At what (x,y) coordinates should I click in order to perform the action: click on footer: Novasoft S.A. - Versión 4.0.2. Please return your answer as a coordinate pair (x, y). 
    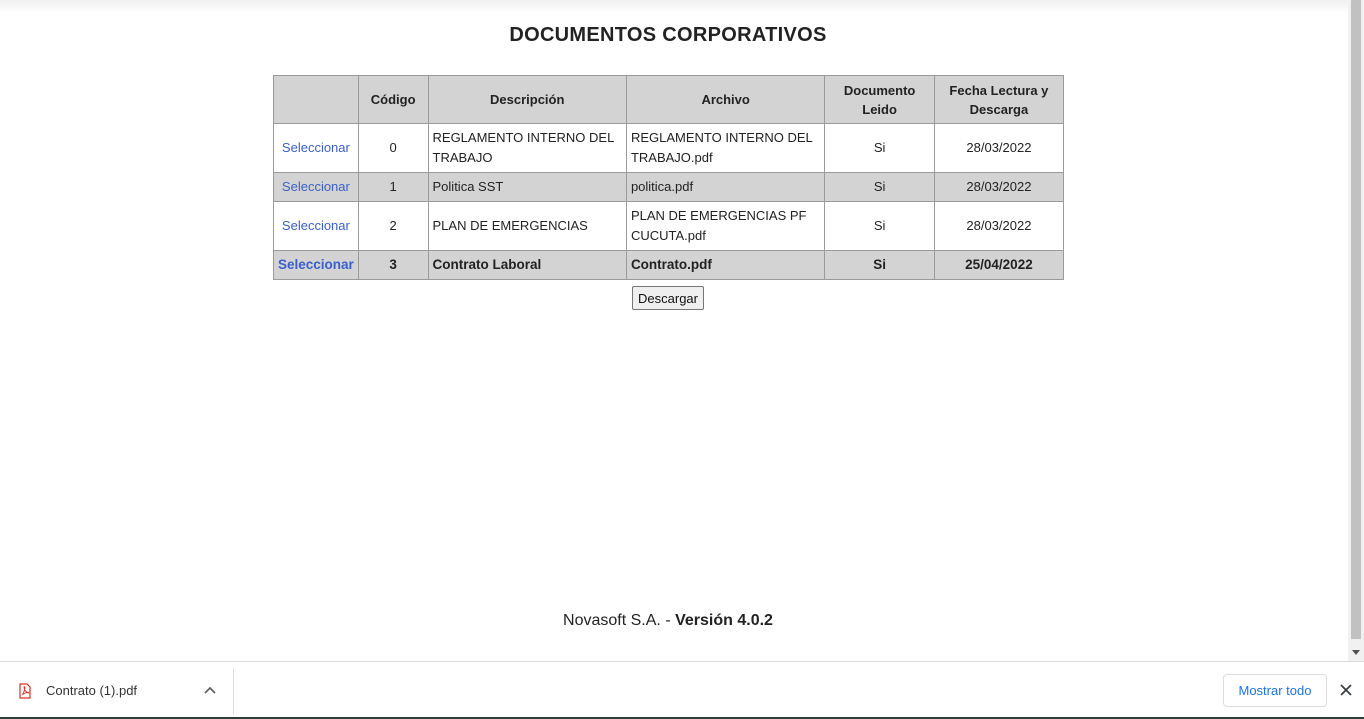
    Looking at the image, I should click on (668, 621).